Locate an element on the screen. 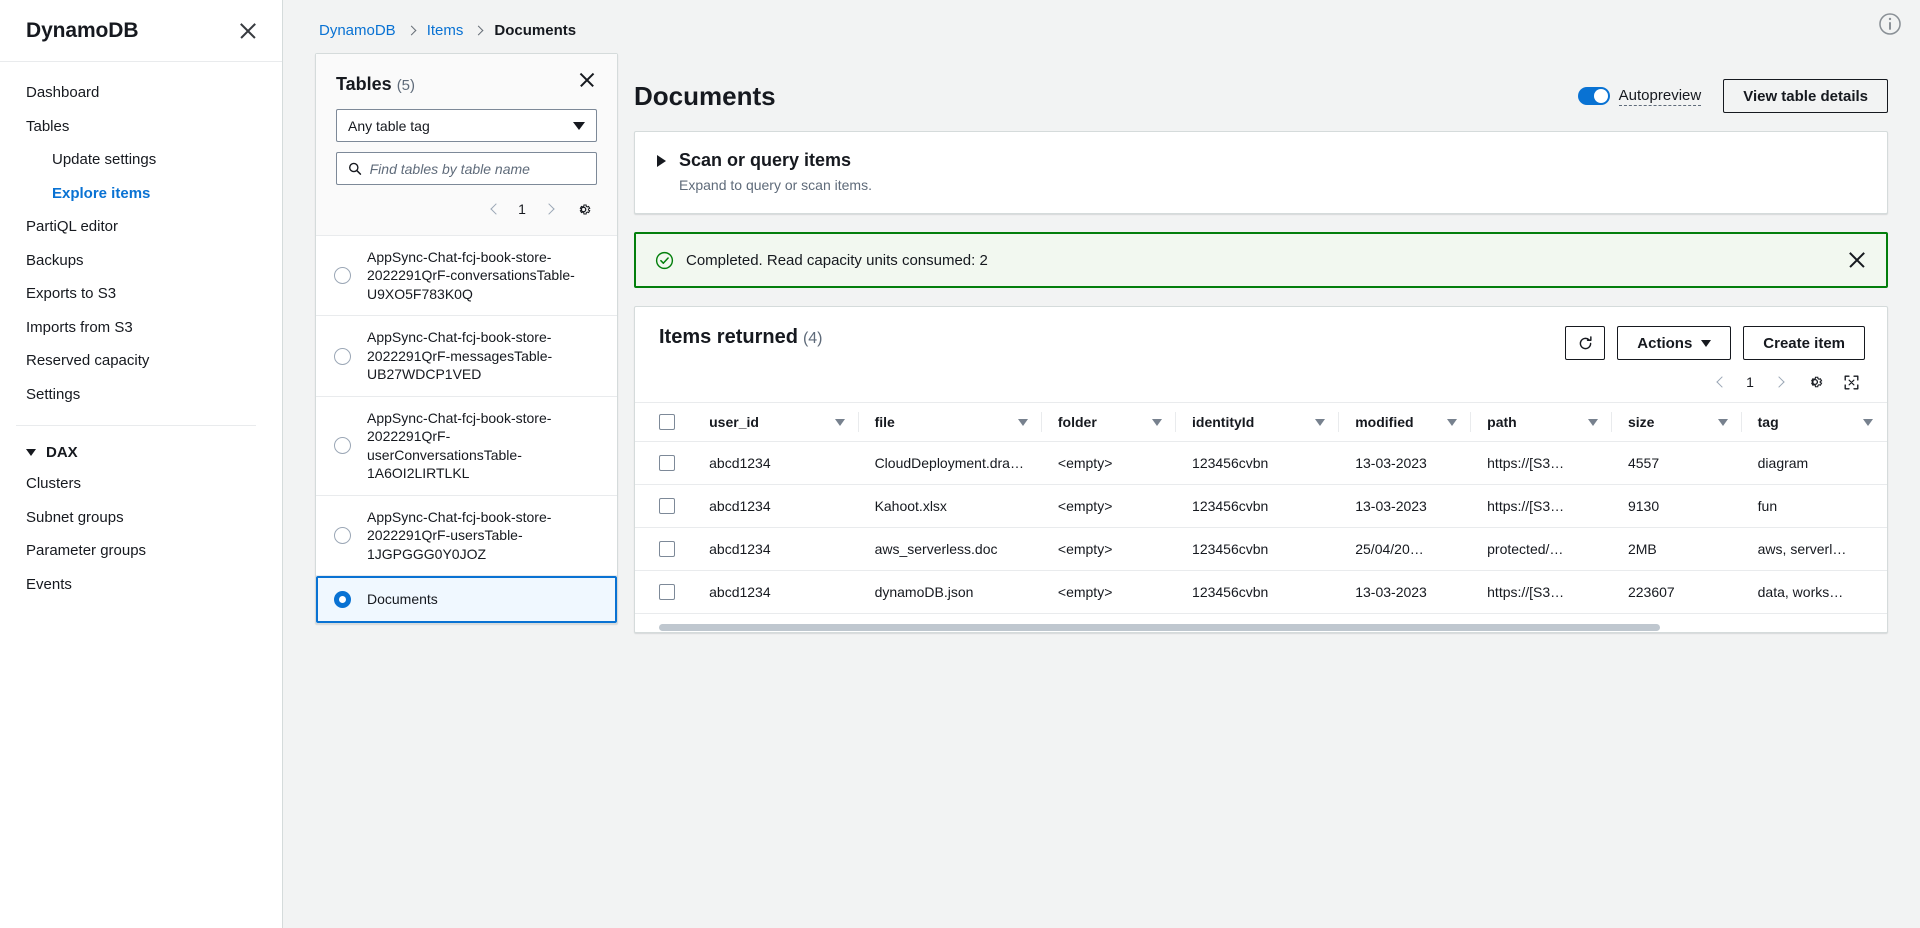 The image size is (1920, 928). table-list-item-selected: Documents is located at coordinates (466, 599).